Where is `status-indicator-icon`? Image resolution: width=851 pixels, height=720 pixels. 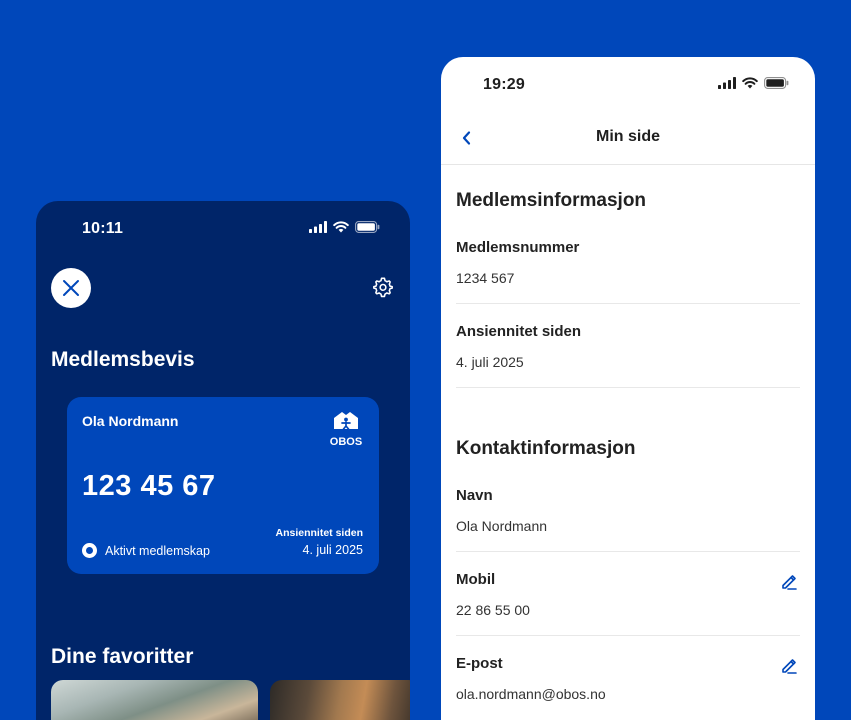 status-indicator-icon is located at coordinates (89, 550).